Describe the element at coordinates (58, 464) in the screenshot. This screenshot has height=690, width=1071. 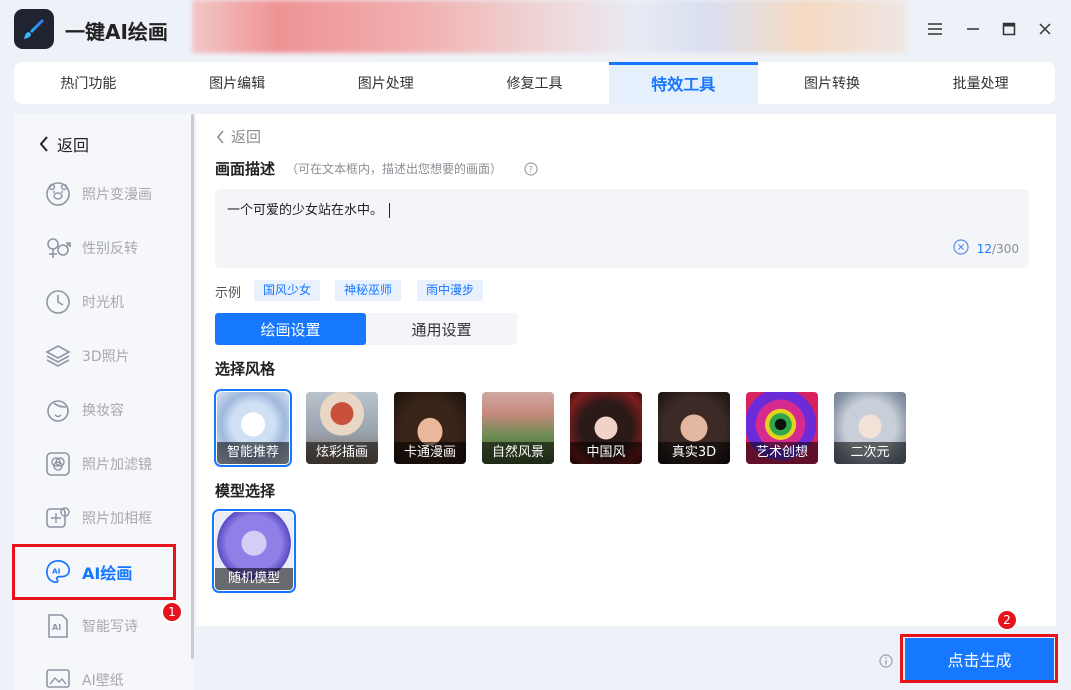
I see `filter-icon` at that location.